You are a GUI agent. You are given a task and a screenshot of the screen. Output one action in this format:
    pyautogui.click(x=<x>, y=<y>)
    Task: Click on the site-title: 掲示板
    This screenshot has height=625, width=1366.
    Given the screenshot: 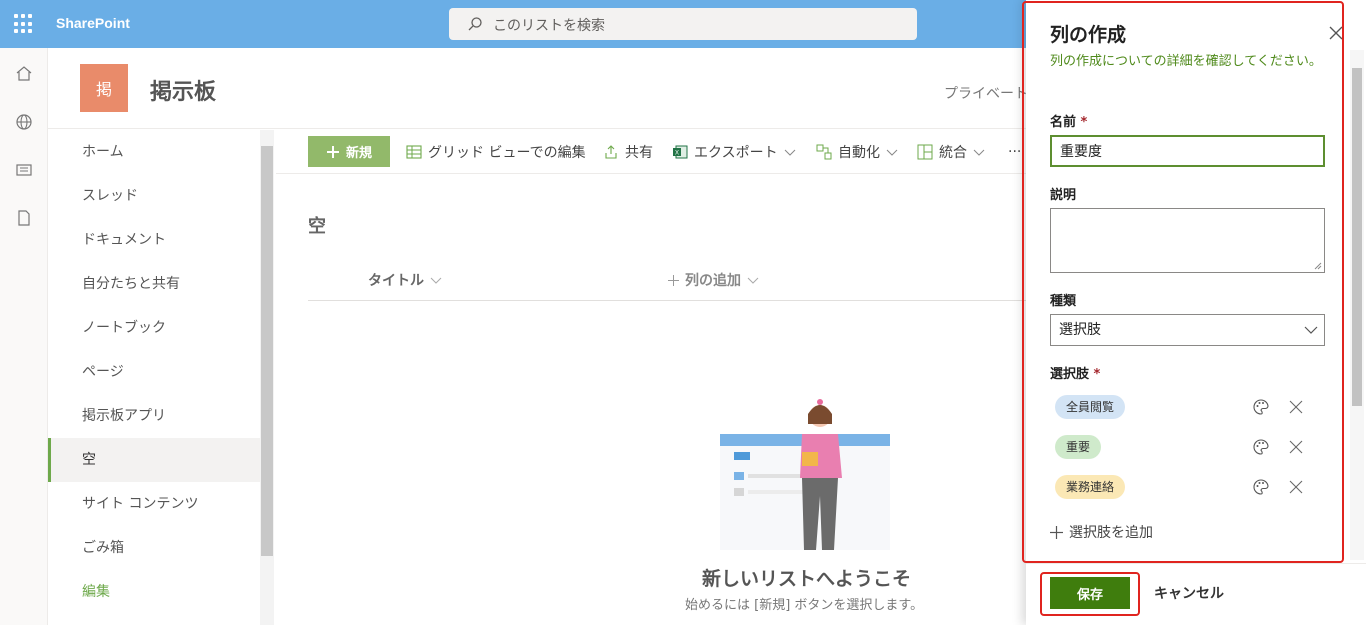 What is the action you would take?
    pyautogui.click(x=183, y=90)
    